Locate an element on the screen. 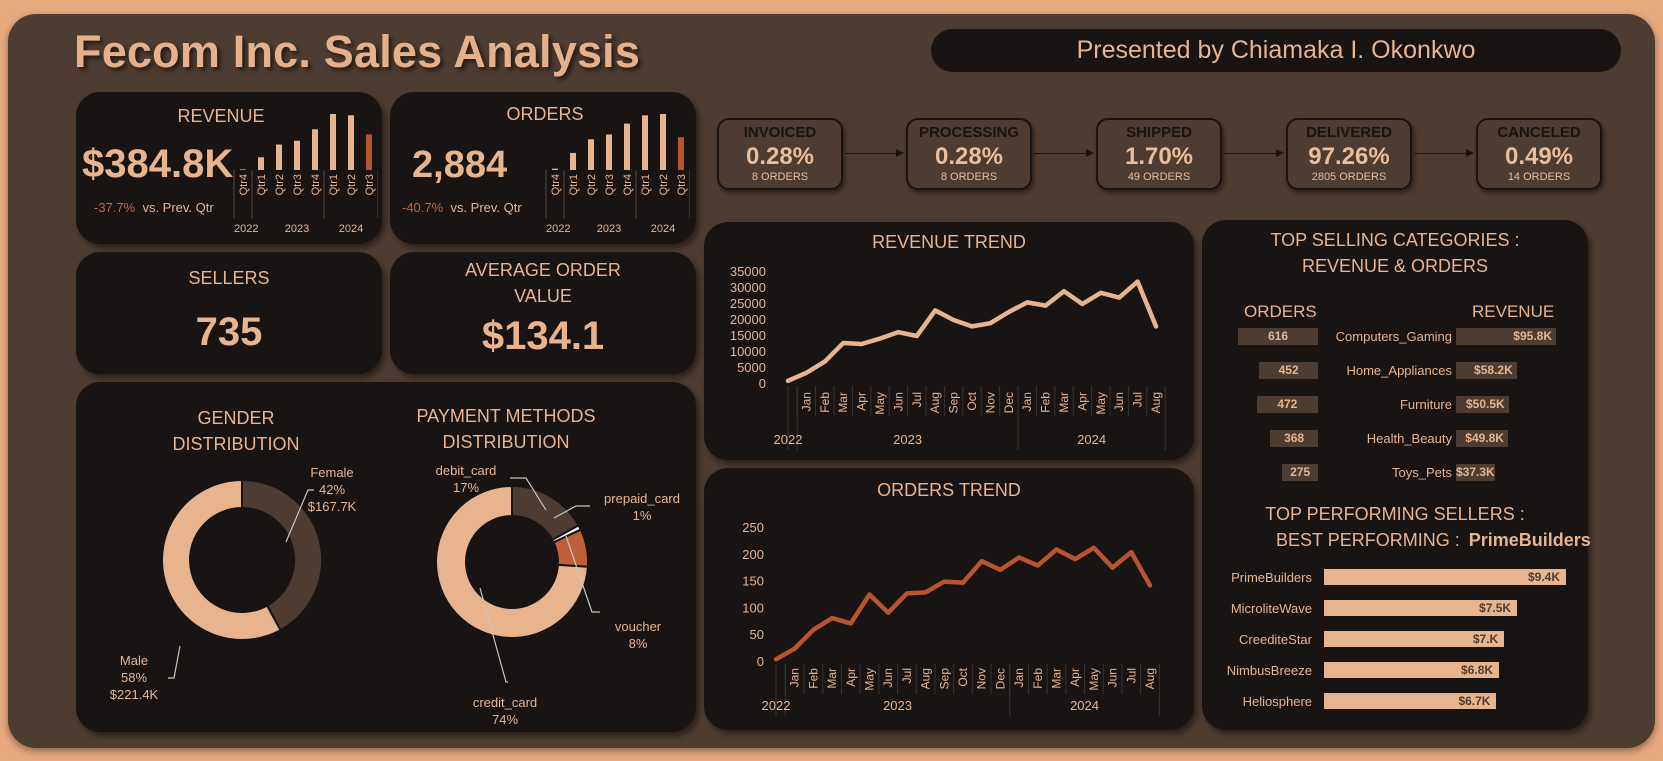 The height and width of the screenshot is (761, 1663). category-row: 368 Health_Beauty $49.8K is located at coordinates (1395, 439).